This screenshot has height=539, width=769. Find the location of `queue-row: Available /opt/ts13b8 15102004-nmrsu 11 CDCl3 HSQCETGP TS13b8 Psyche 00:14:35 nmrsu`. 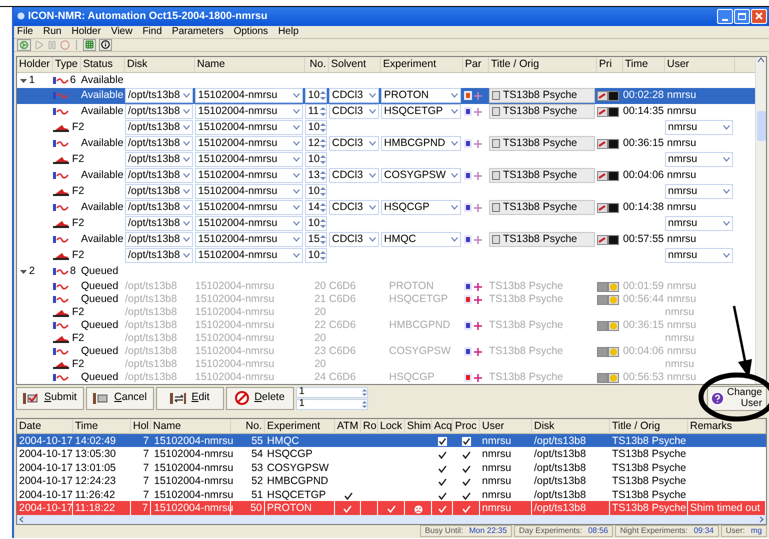

queue-row: Available /opt/ts13b8 15102004-nmrsu 11 CDCl3 HSQCETGP TS13b8 Psyche 00:14:35 nmrsu is located at coordinates (386, 112).